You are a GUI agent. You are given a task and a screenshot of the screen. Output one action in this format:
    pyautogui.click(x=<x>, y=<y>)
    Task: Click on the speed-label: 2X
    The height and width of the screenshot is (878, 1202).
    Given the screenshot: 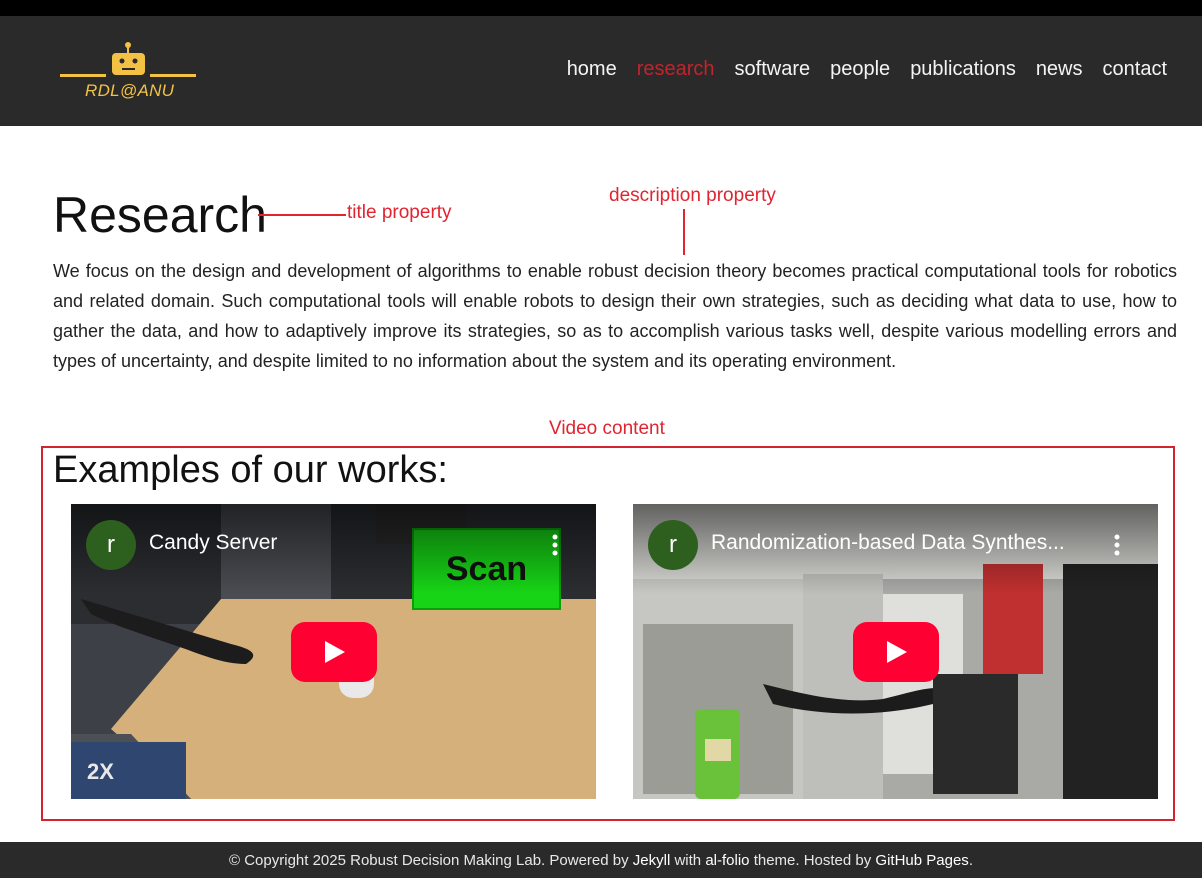 What is the action you would take?
    pyautogui.click(x=100, y=771)
    